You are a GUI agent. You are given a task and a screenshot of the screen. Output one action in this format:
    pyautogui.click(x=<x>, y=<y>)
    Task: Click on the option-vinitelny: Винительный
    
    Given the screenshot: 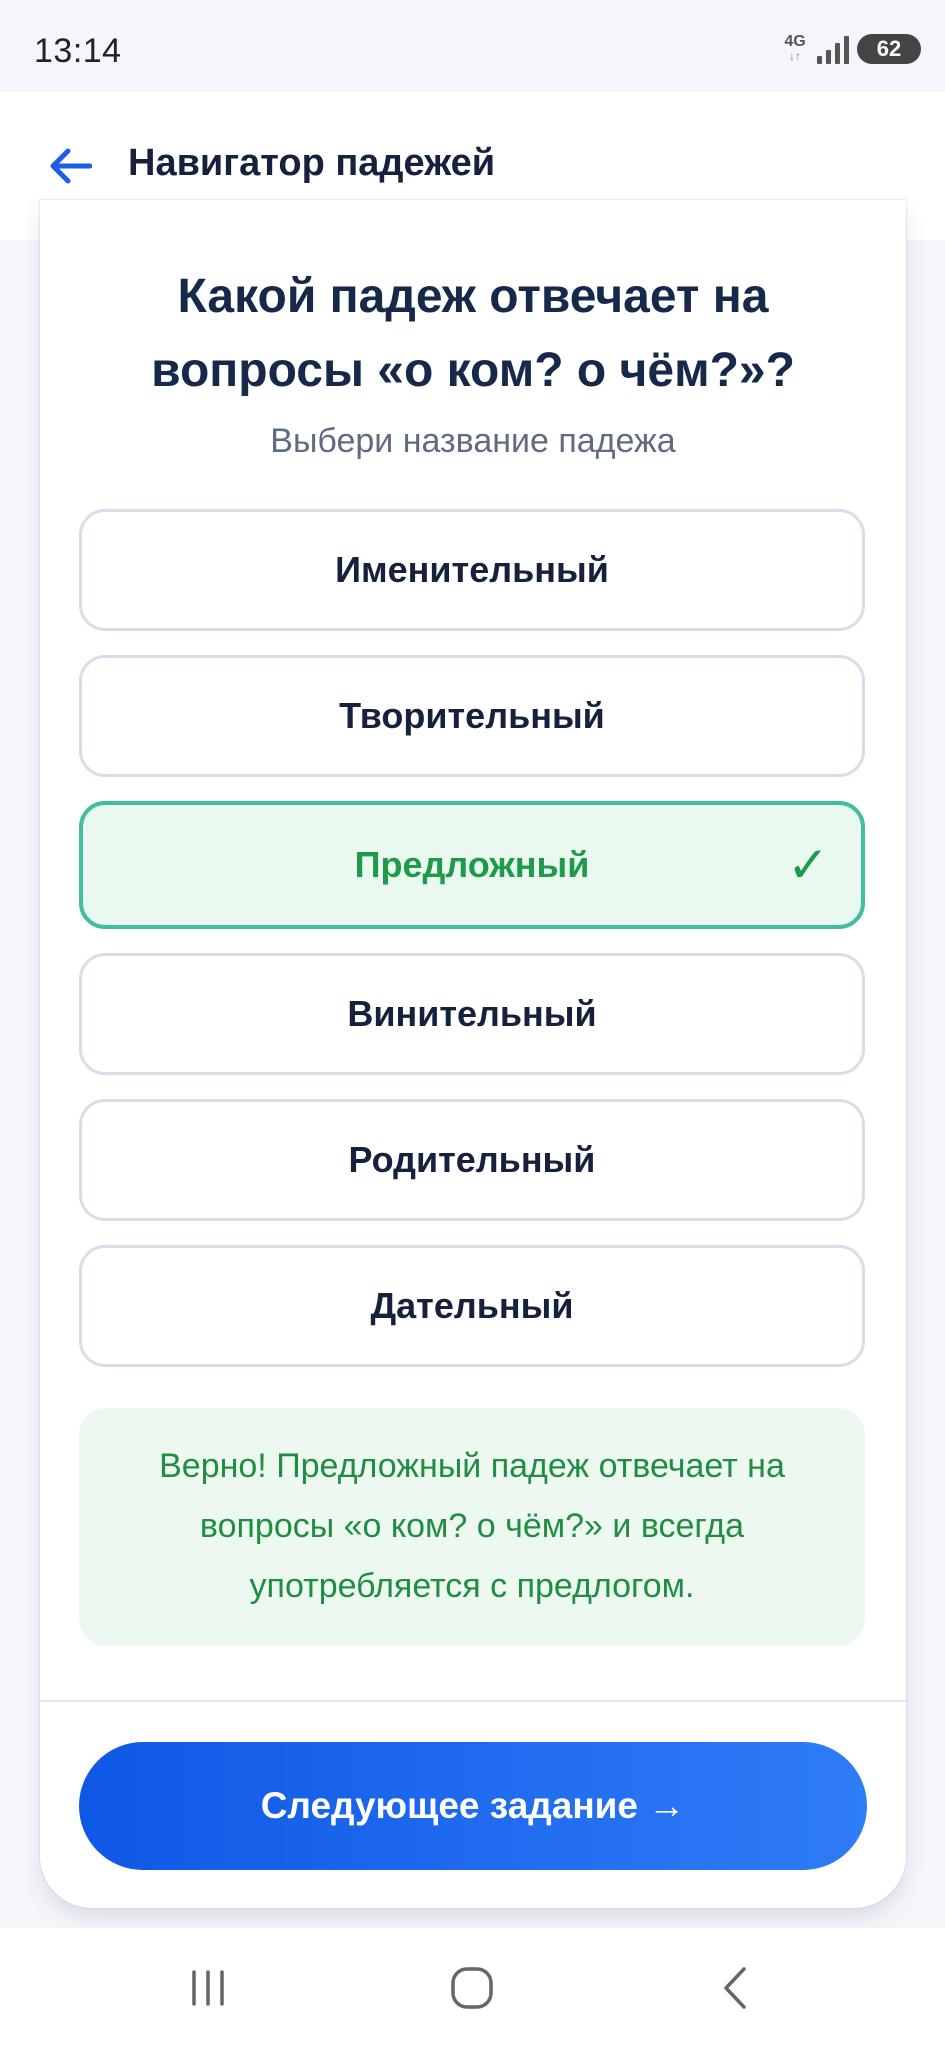 What is the action you would take?
    pyautogui.click(x=472, y=1014)
    